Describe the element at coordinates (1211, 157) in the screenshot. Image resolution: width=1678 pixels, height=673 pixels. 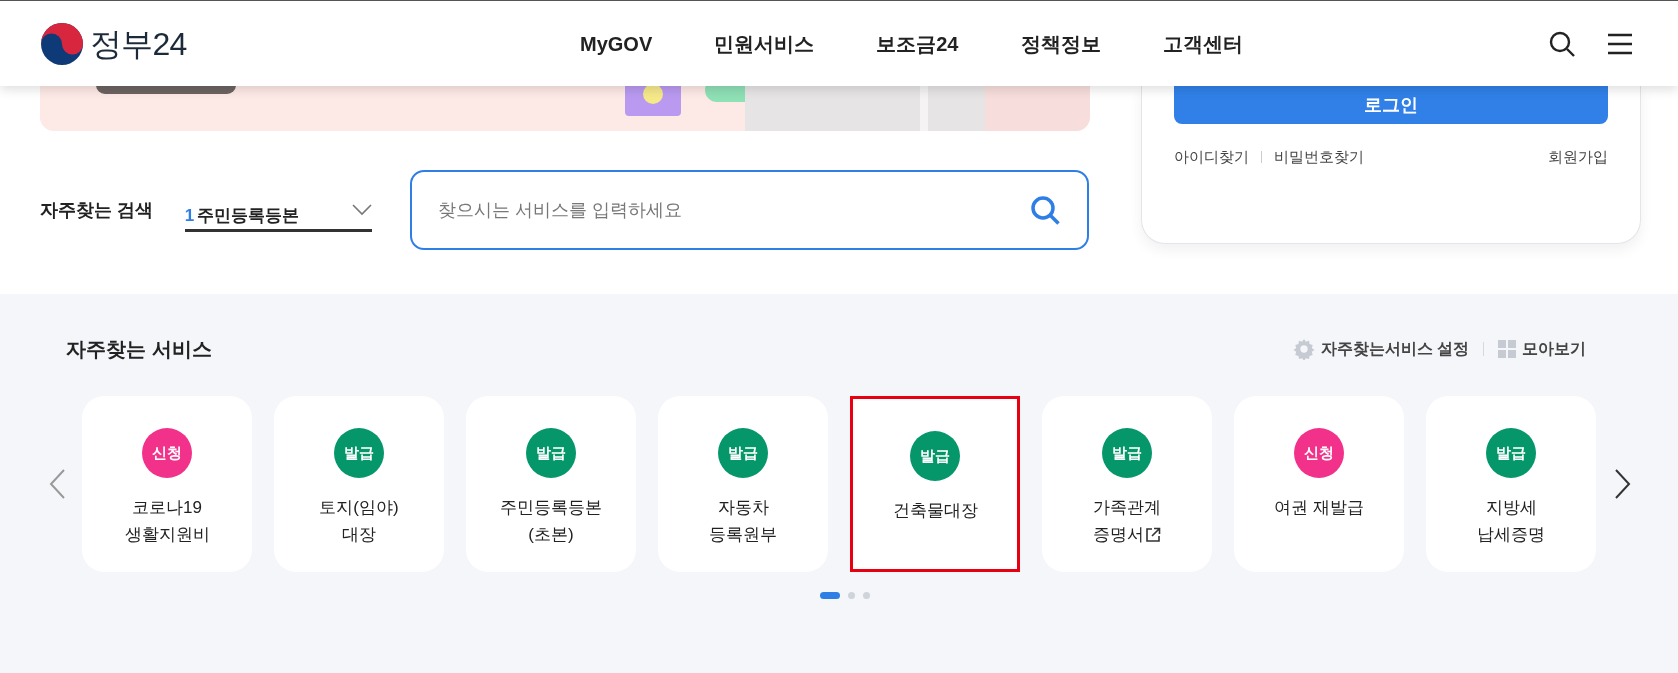
I see `account-link: 아이디찾기` at that location.